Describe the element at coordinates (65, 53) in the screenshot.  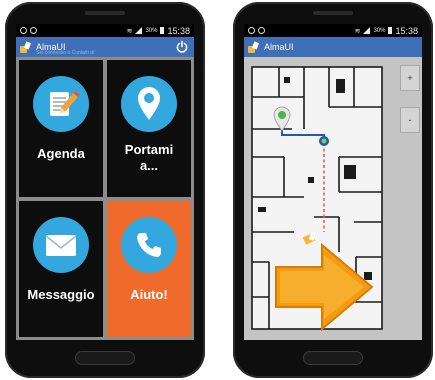
I see `connection-subtitle: Sei connesso a Contatti di` at that location.